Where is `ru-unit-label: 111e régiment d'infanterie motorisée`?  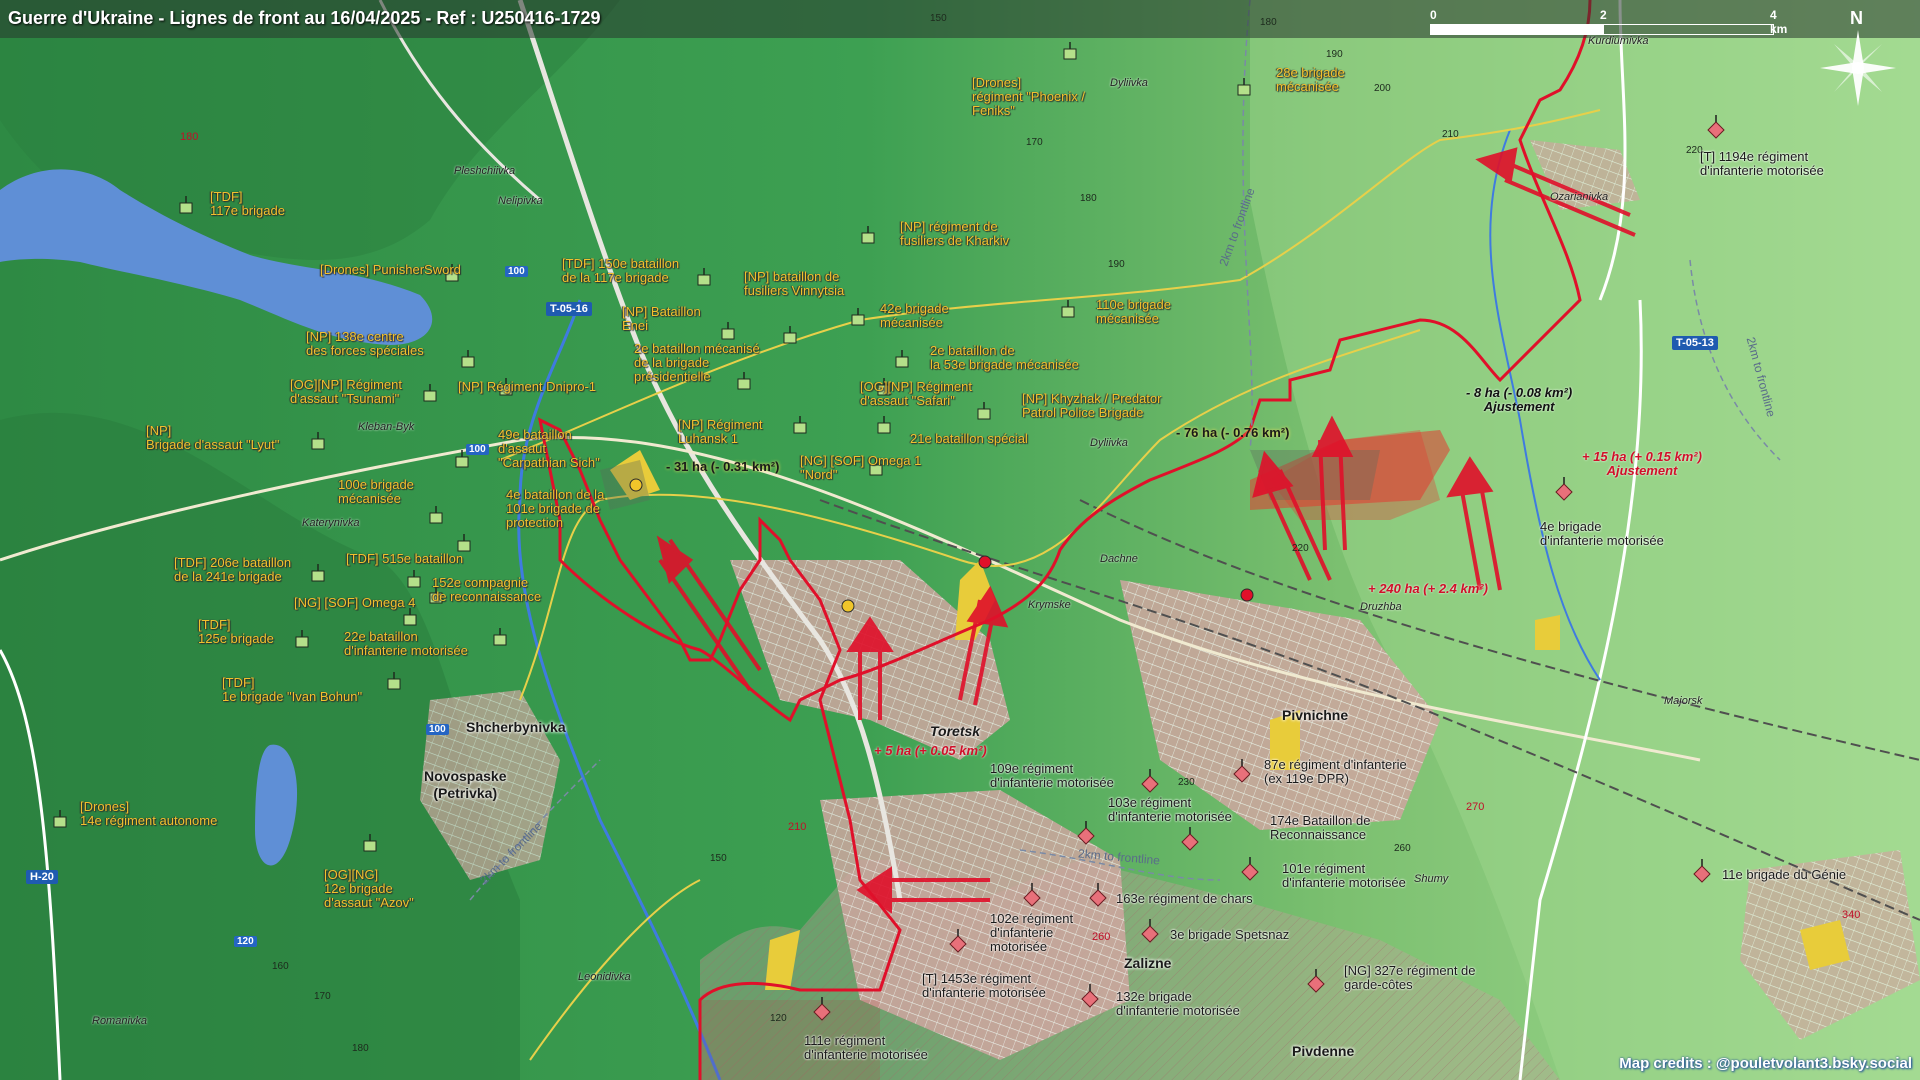
ru-unit-label: 111e régiment d'infanterie motorisée is located at coordinates (866, 1047).